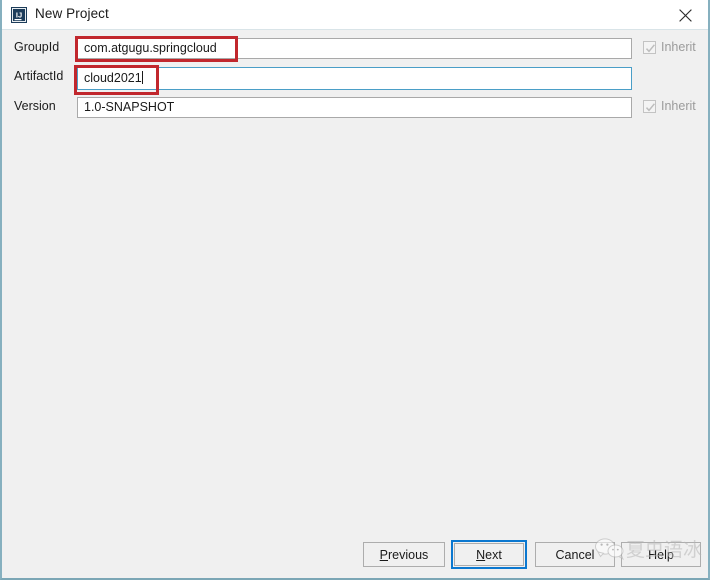 The image size is (710, 580). Describe the element at coordinates (113, 78) in the screenshot. I see `artifactid-input-value: cloud2021` at that location.